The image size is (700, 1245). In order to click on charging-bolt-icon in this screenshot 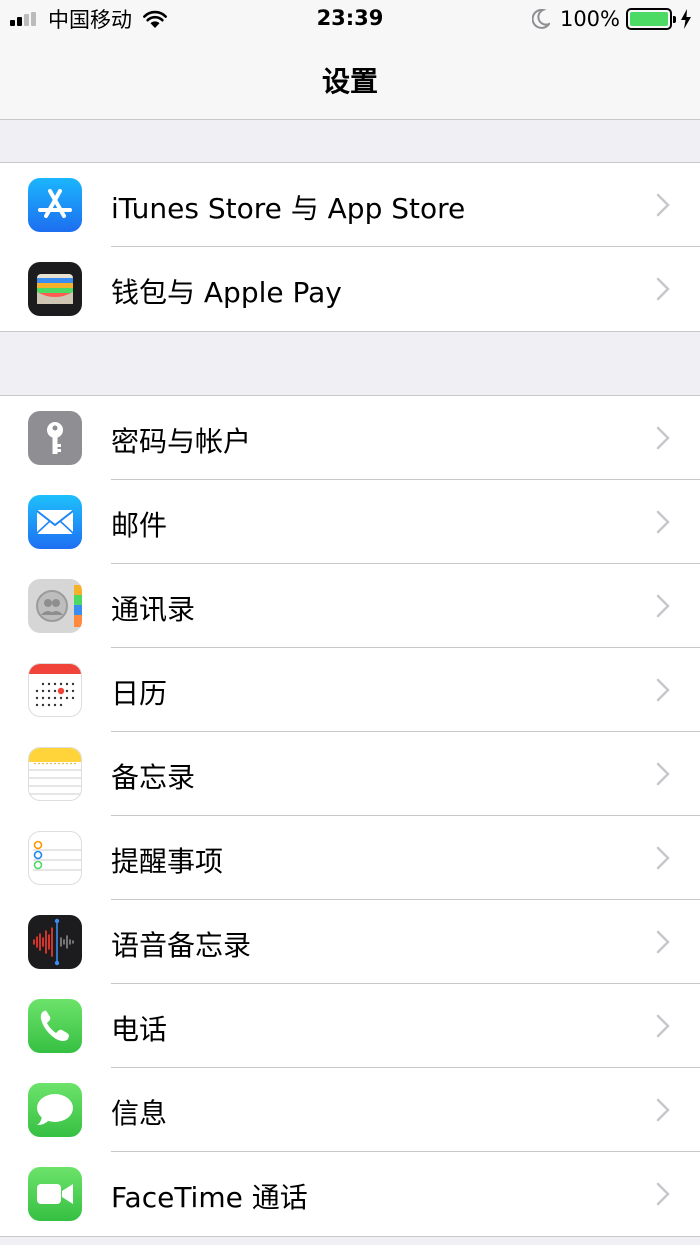, I will do `click(686, 19)`.